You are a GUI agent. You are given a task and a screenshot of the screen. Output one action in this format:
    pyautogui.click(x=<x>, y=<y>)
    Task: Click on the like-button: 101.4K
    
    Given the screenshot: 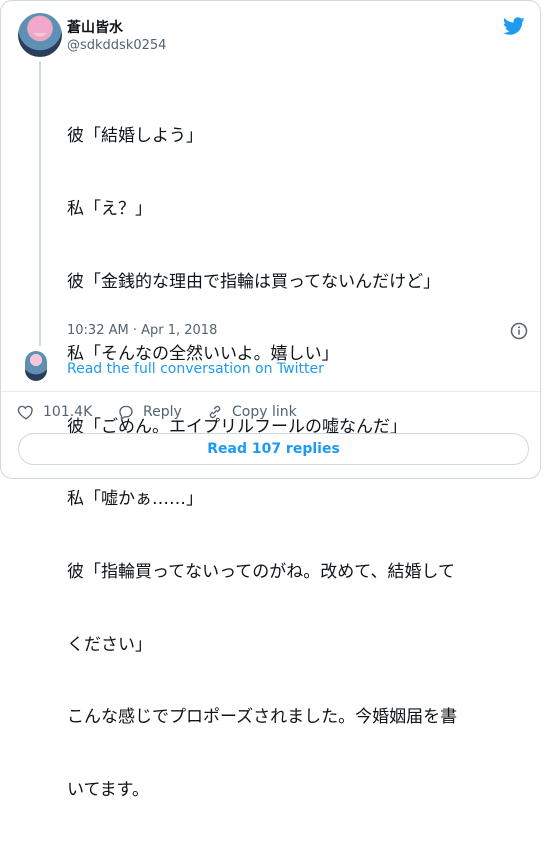 What is the action you would take?
    pyautogui.click(x=54, y=412)
    